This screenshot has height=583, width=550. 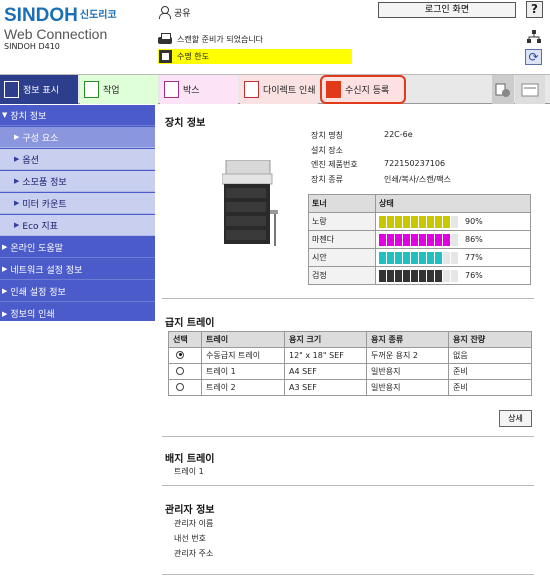 I want to click on login-screen-button: 로그인 화면, so click(x=447, y=10).